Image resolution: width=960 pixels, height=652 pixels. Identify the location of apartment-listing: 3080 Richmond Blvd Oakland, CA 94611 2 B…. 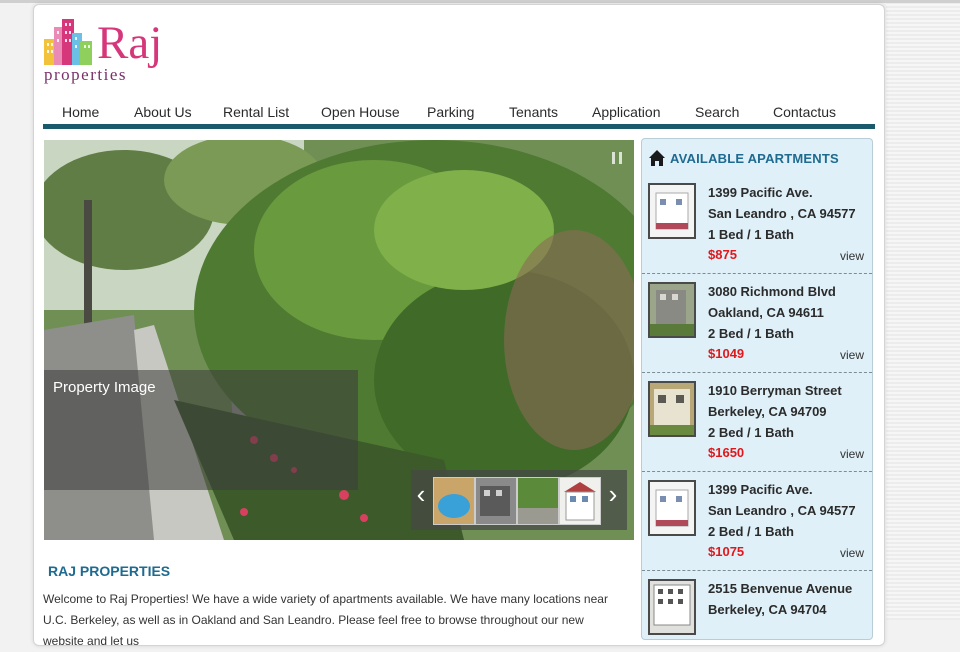
(757, 323).